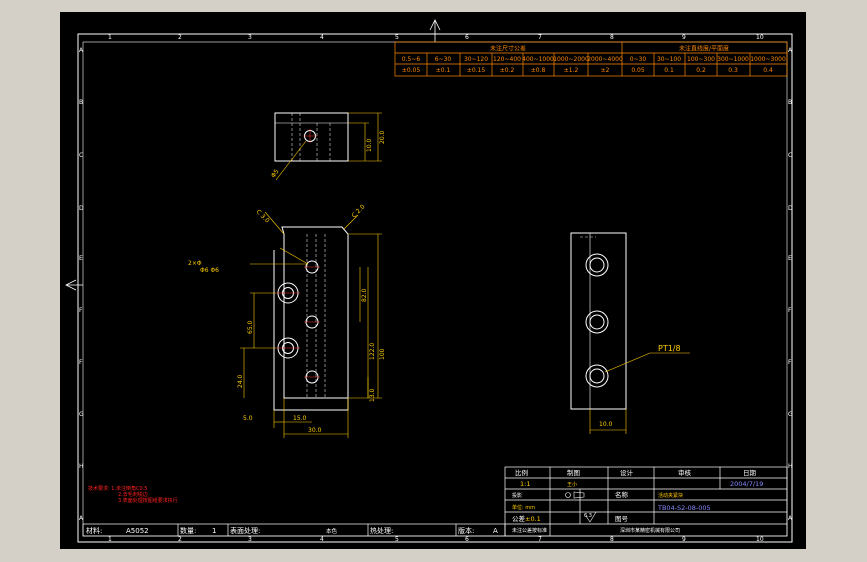 This screenshot has width=867, height=562. Describe the element at coordinates (443, 70) in the screenshot. I see `tol-value: ±0.1` at that location.